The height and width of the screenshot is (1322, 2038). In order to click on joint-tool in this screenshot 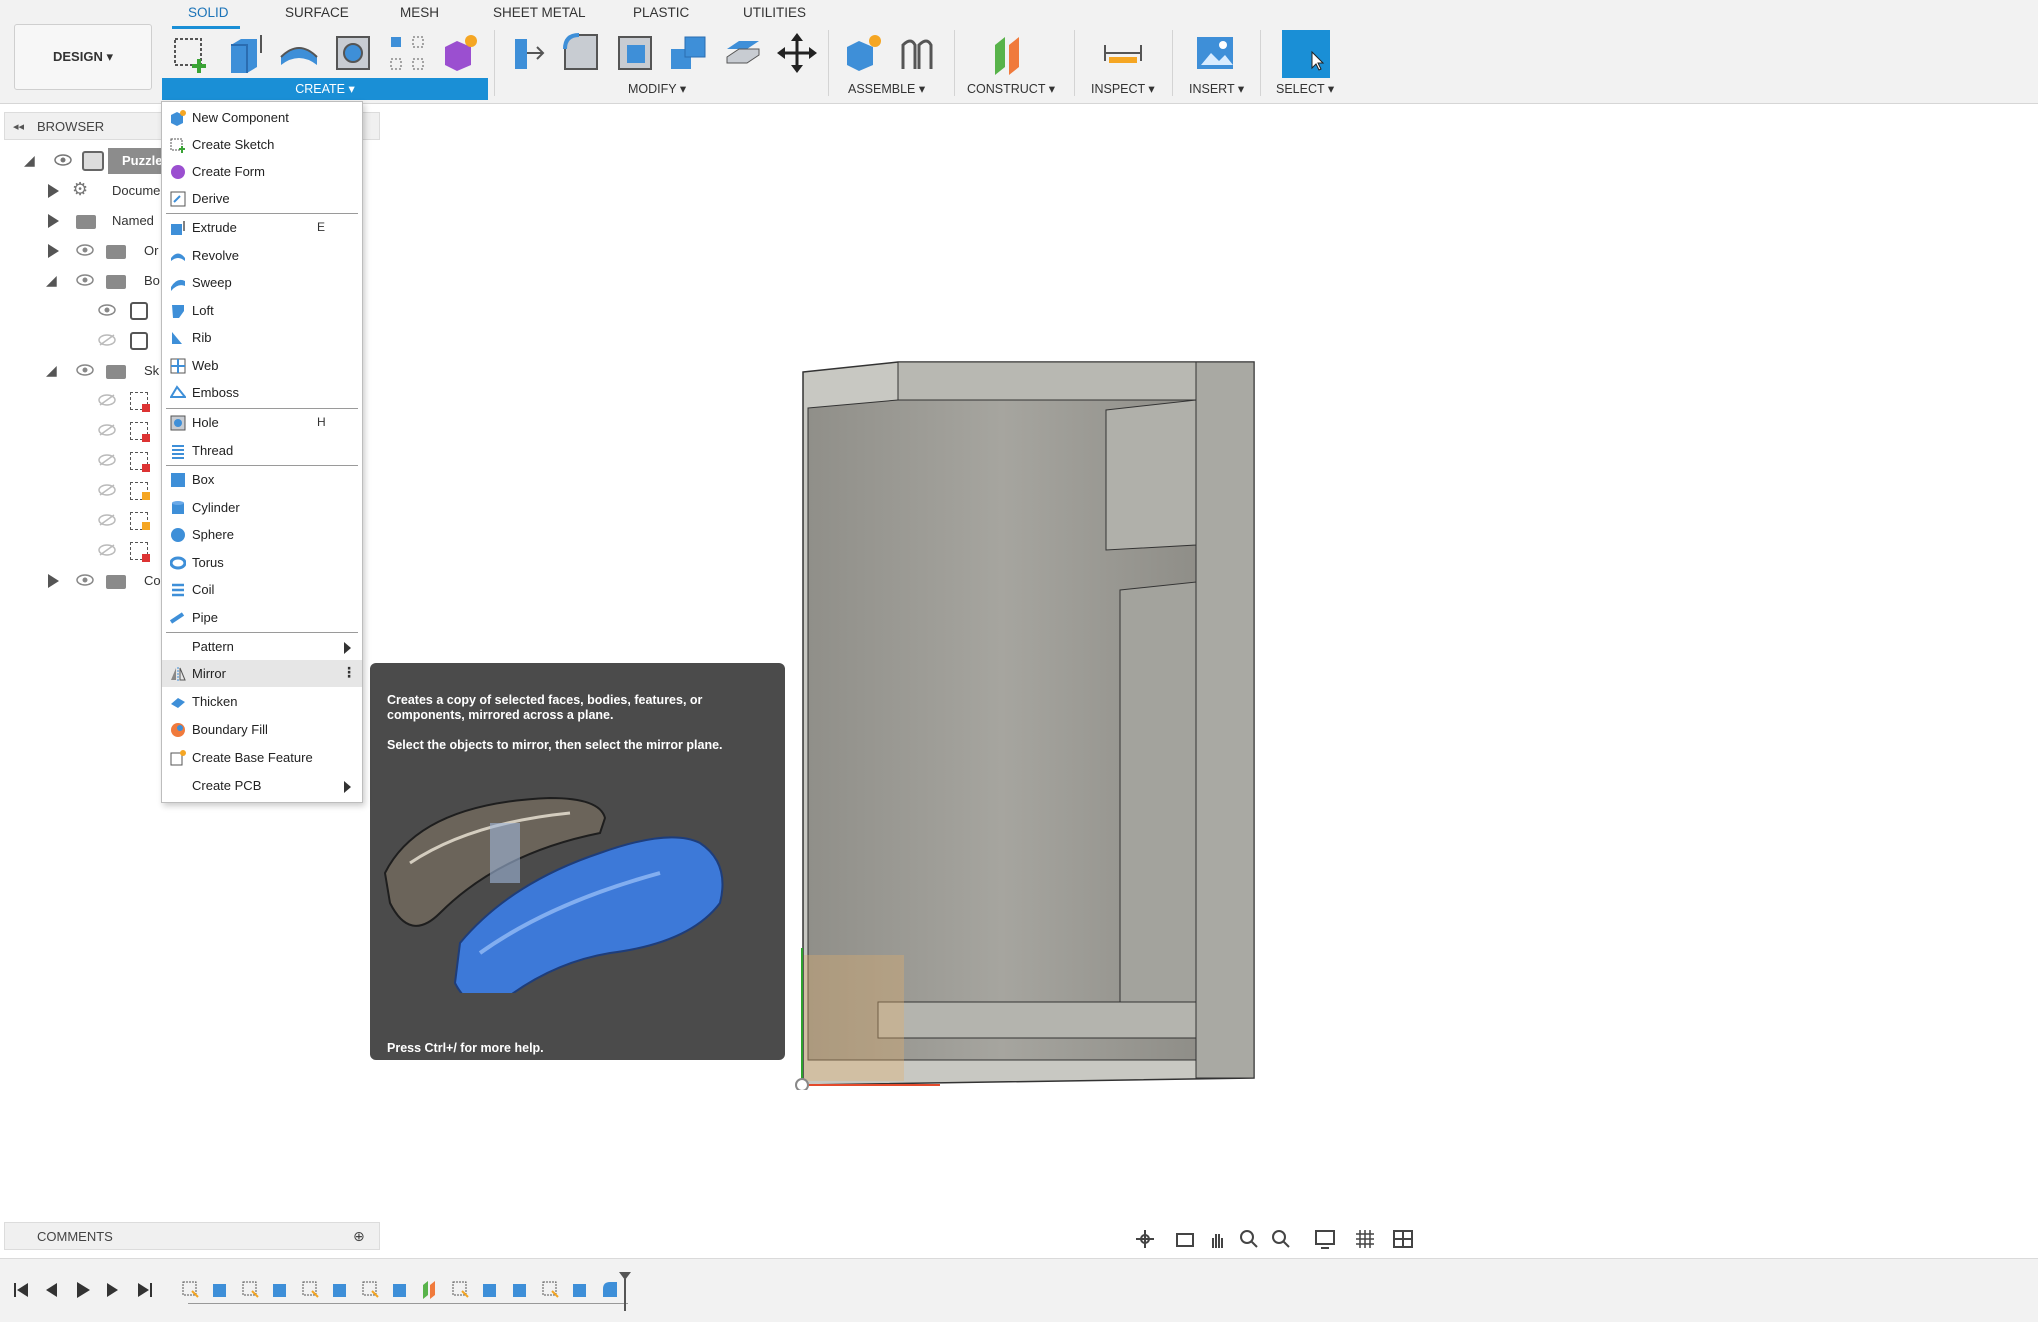, I will do `click(917, 53)`.